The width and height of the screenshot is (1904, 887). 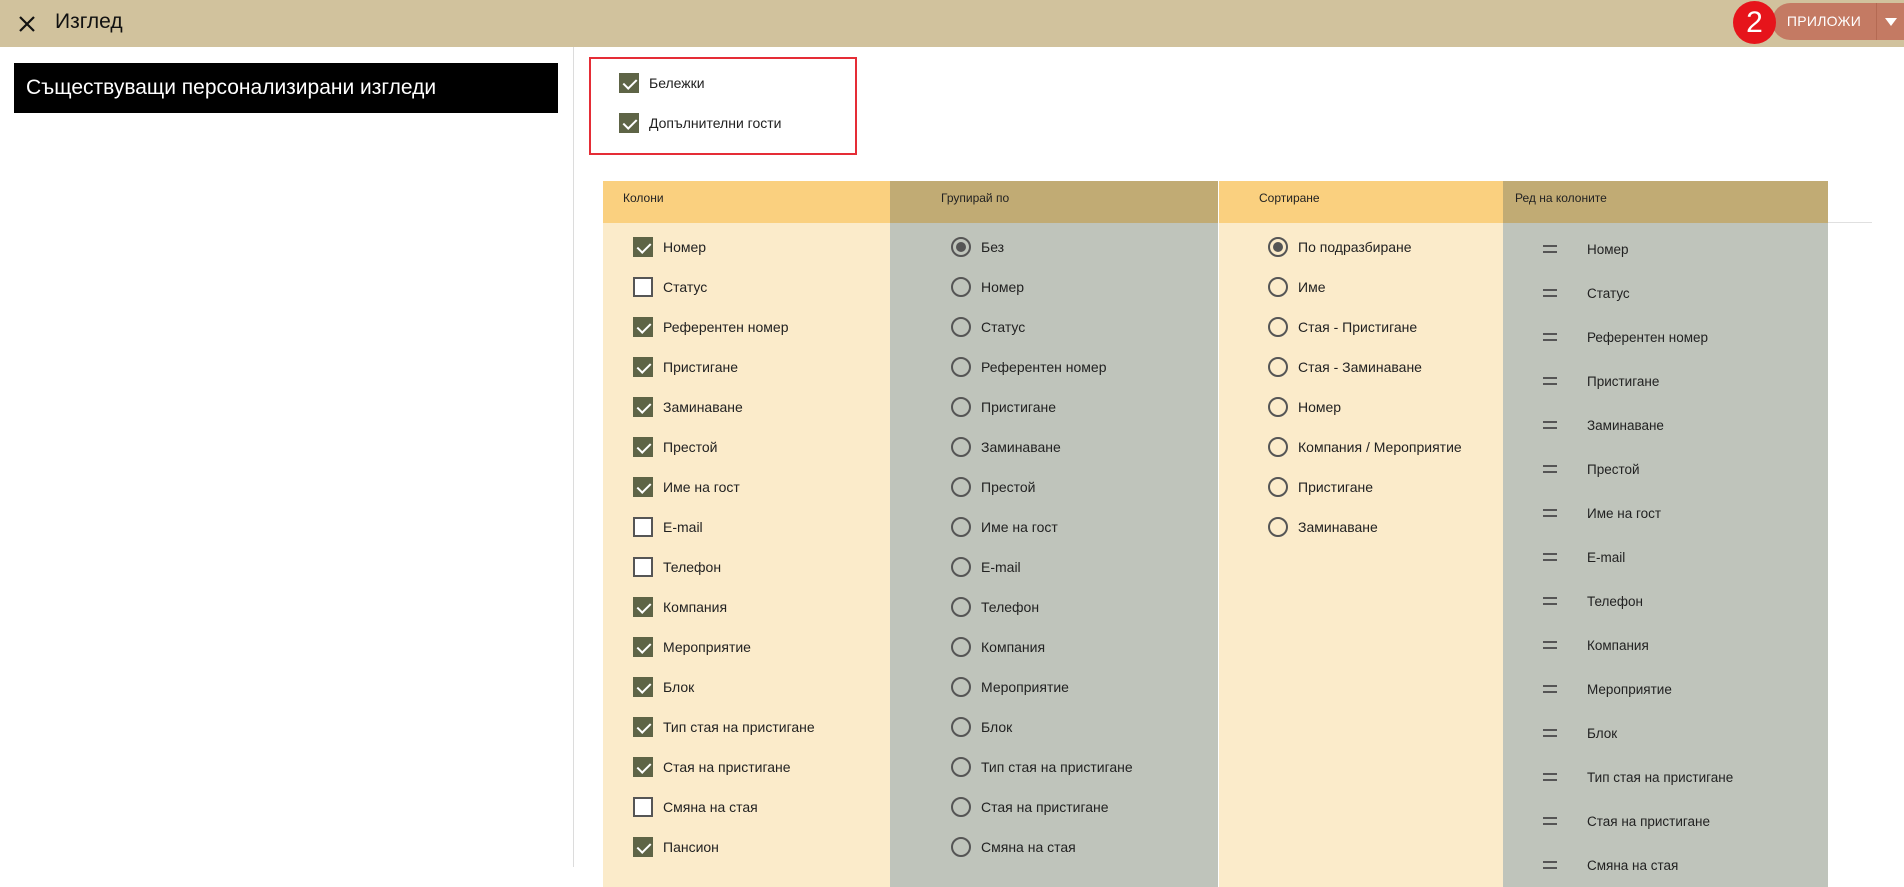 I want to click on option-notes: Бележки, so click(x=662, y=83).